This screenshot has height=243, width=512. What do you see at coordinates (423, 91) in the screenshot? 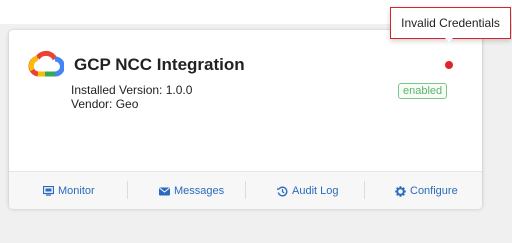
I see `status-badge: enabled` at bounding box center [423, 91].